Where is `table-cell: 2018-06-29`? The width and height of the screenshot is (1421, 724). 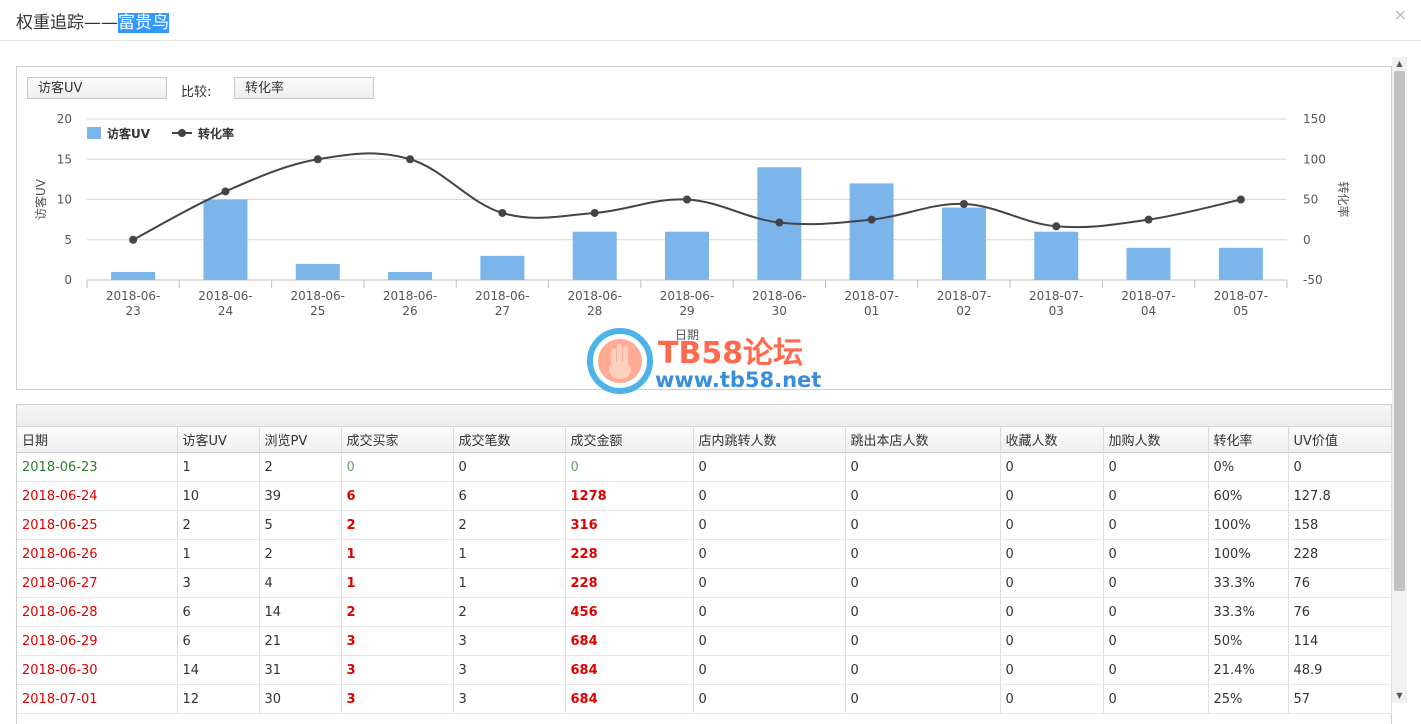 table-cell: 2018-06-29 is located at coordinates (97, 641).